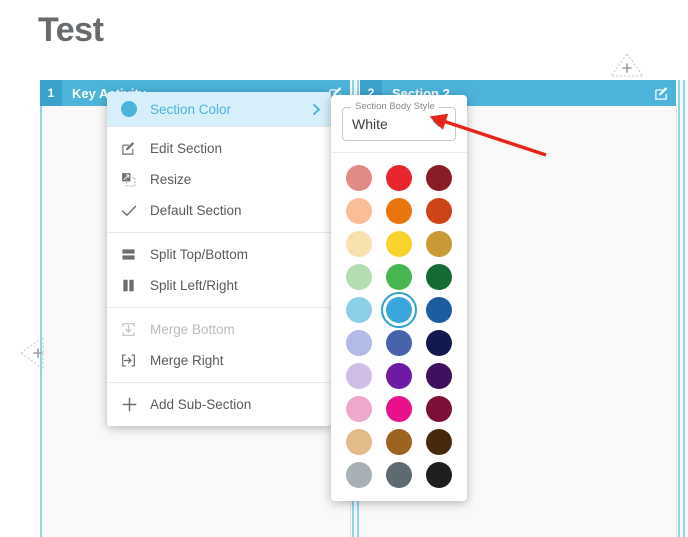 This screenshot has height=537, width=688. Describe the element at coordinates (194, 285) in the screenshot. I see `menu-item-split-left-right-label: Split Left/Right` at that location.